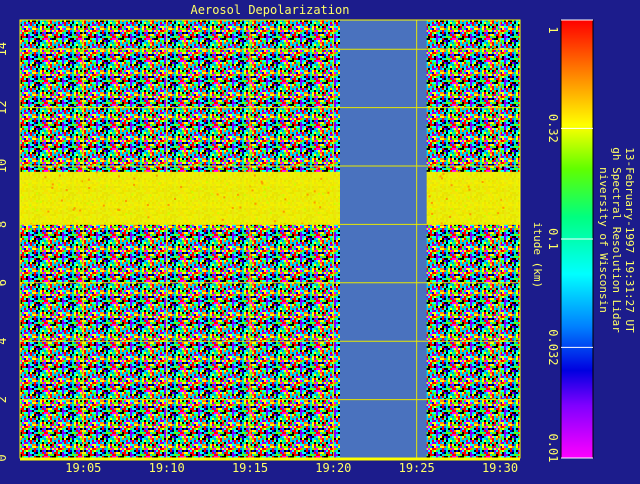 This screenshot has height=484, width=640. I want to click on y-tick-label: 10, so click(4, 166).